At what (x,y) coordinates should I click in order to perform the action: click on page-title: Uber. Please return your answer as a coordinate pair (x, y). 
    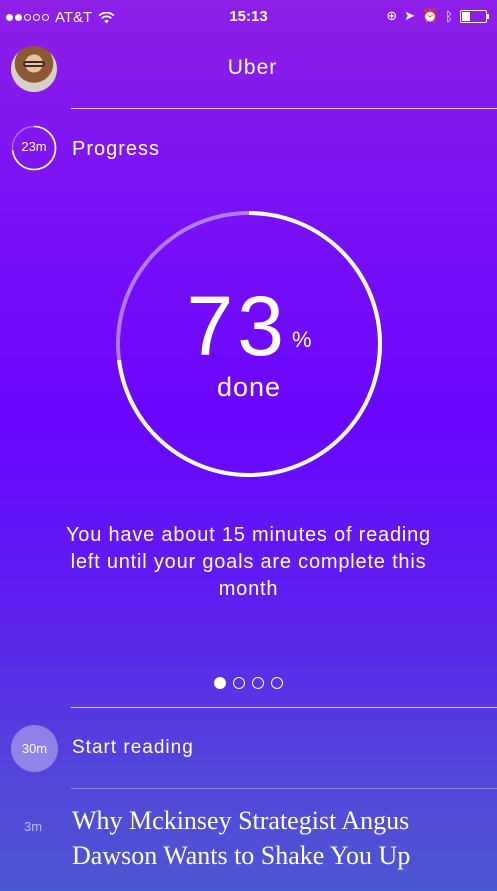
    Looking at the image, I should click on (252, 67).